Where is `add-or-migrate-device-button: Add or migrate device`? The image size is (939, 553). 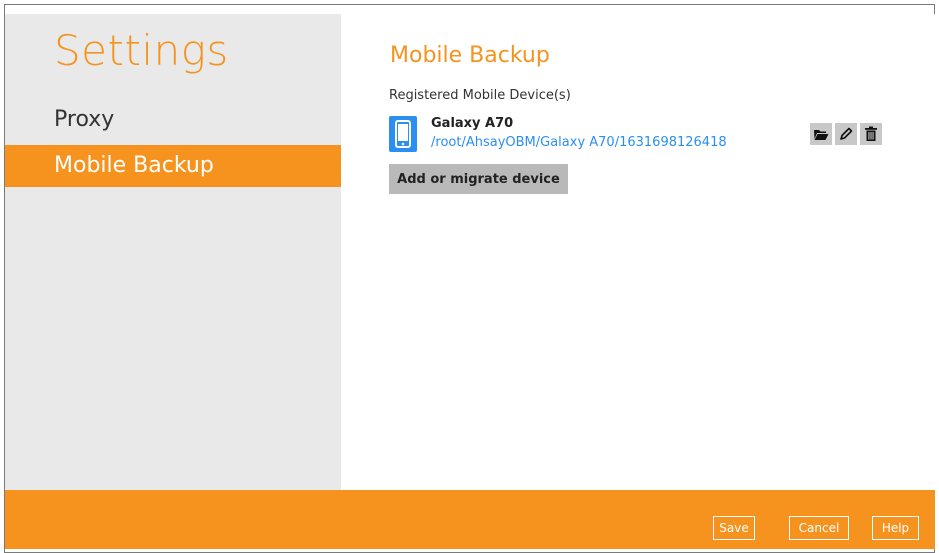 add-or-migrate-device-button: Add or migrate device is located at coordinates (478, 179).